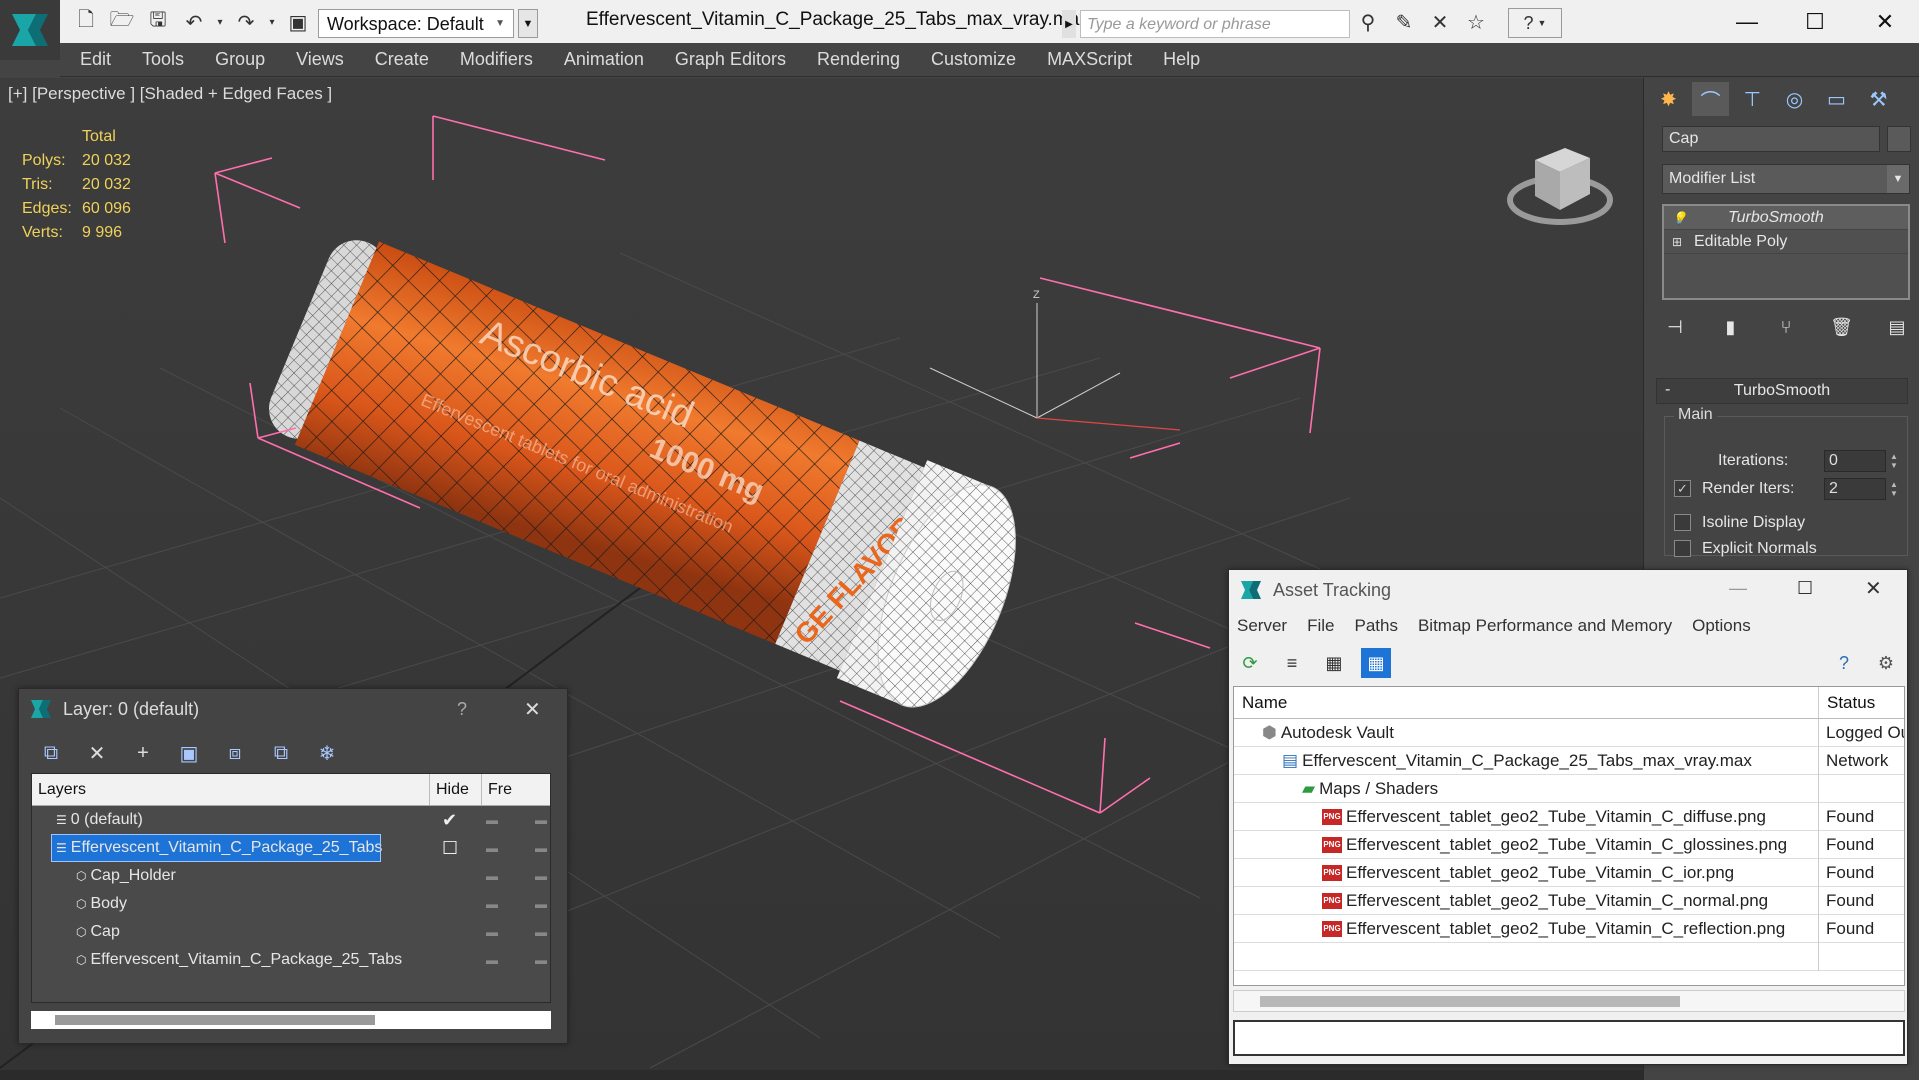 The height and width of the screenshot is (1080, 1919). What do you see at coordinates (1569, 789) in the screenshot?
I see `asset-row: ▰ Maps / Shaders` at bounding box center [1569, 789].